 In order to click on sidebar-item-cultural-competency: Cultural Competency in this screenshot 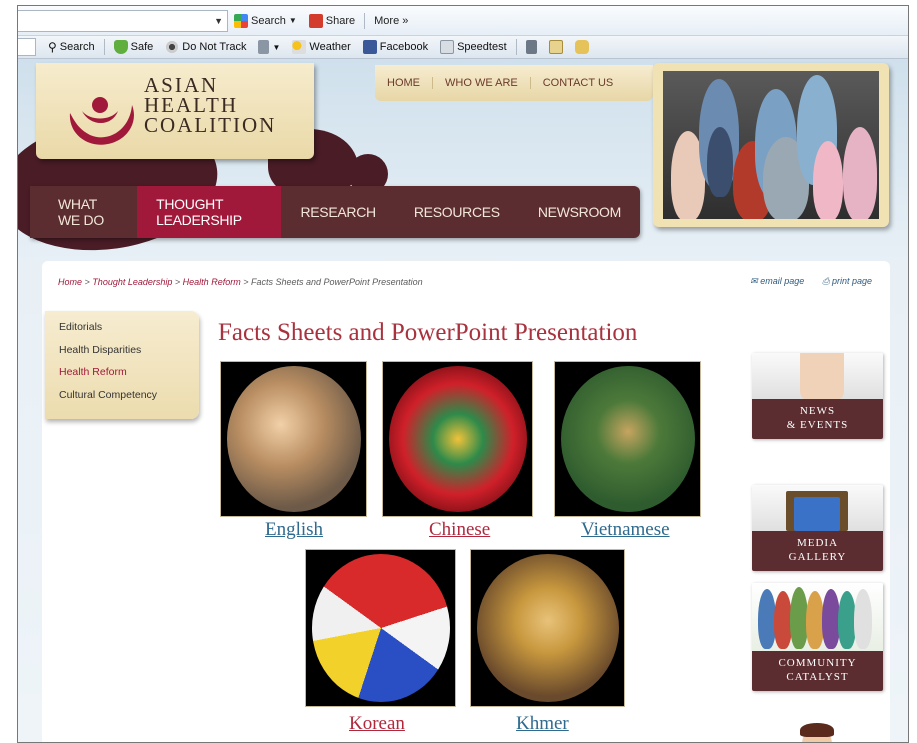, I will do `click(129, 400)`.